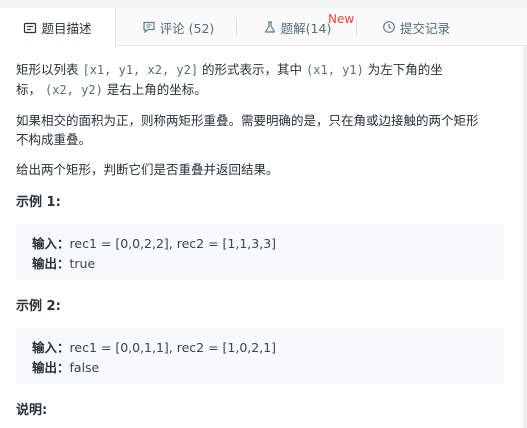 This screenshot has height=428, width=527. Describe the element at coordinates (173, 243) in the screenshot. I see `input-value: rec1 = [0,0,2,2], rec2 = [1,1,3,3]` at that location.